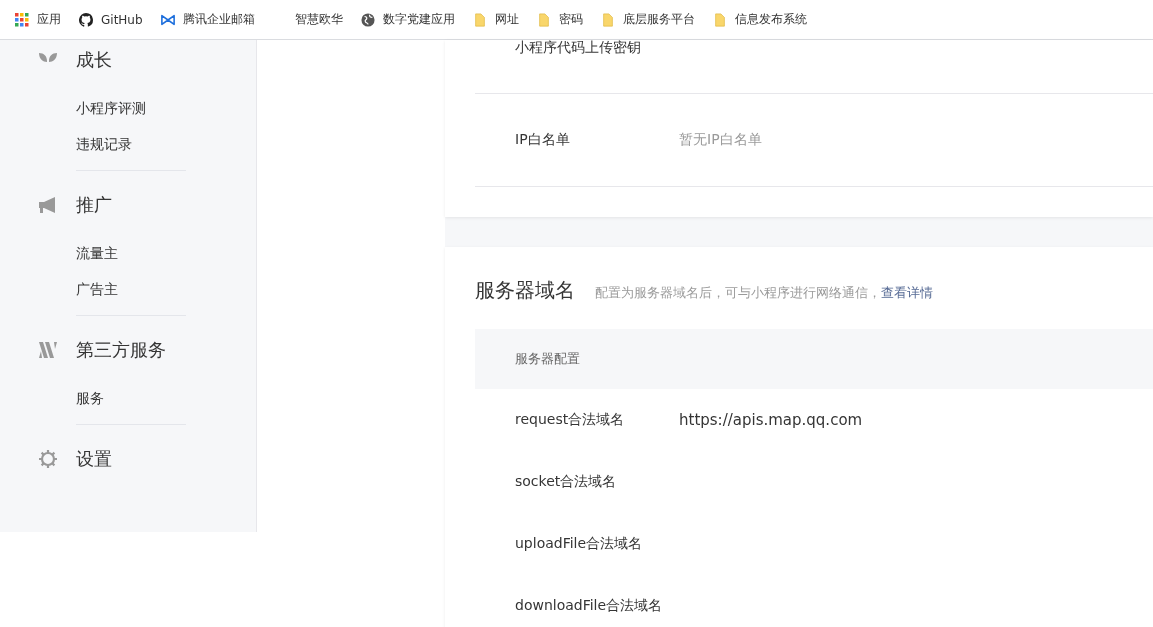 The width and height of the screenshot is (1153, 627). What do you see at coordinates (207, 19) in the screenshot?
I see `bookmark: 腾讯企业邮箱` at bounding box center [207, 19].